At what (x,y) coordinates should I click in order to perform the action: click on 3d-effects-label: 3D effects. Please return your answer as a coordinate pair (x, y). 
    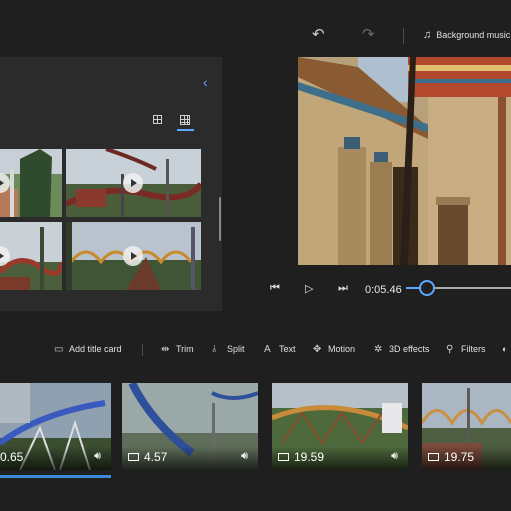
    Looking at the image, I should click on (409, 349).